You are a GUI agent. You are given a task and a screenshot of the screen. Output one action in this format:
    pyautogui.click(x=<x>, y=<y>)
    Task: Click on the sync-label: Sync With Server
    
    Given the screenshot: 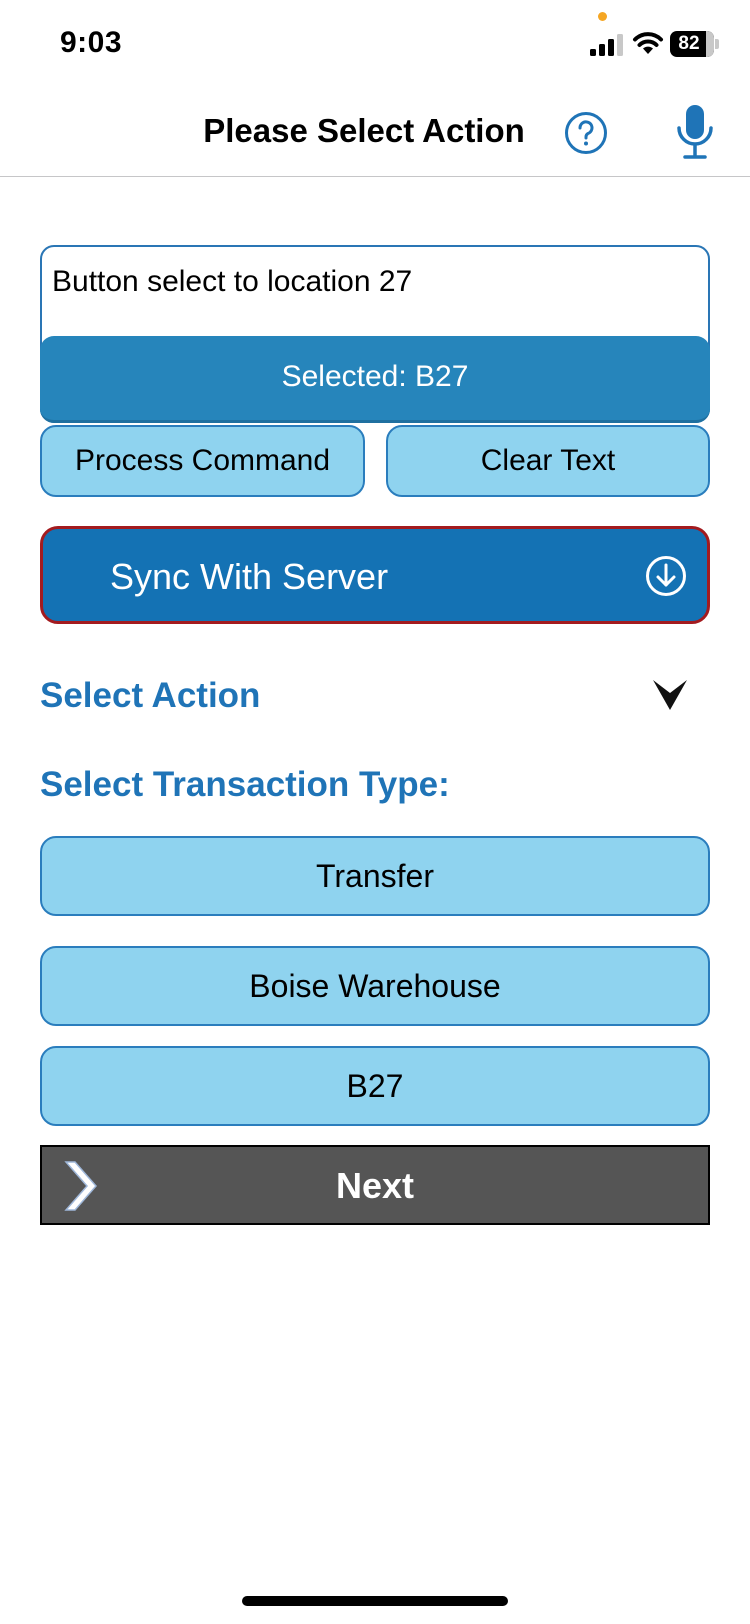 What is the action you would take?
    pyautogui.click(x=249, y=576)
    